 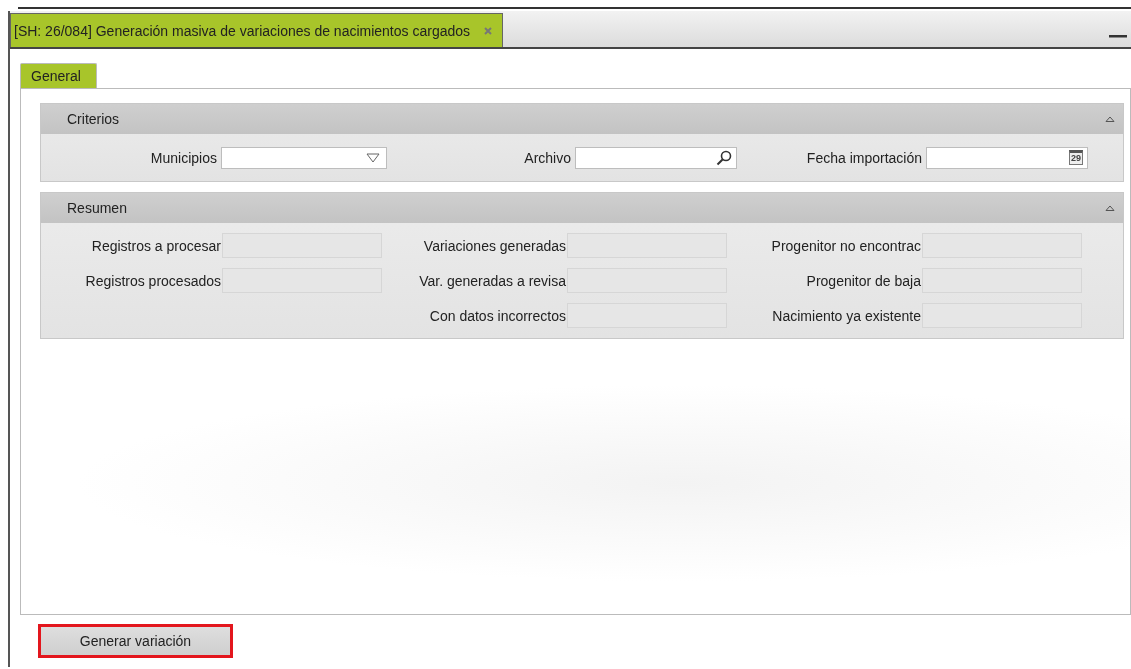 What do you see at coordinates (492, 280) in the screenshot?
I see `field-label: Var. generadas a revisa` at bounding box center [492, 280].